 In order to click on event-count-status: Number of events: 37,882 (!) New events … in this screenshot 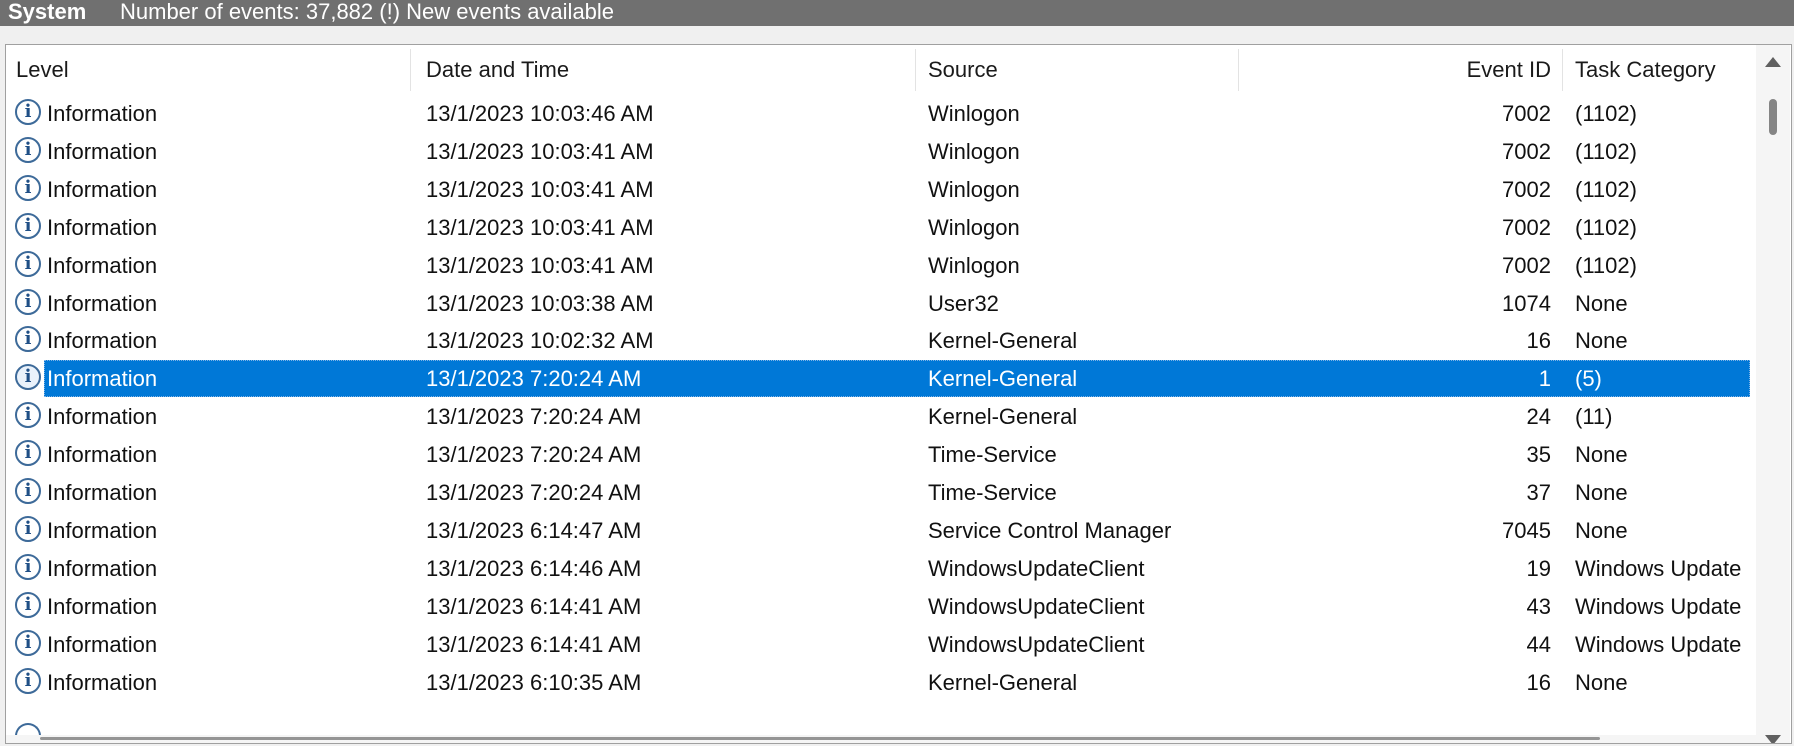, I will do `click(367, 12)`.